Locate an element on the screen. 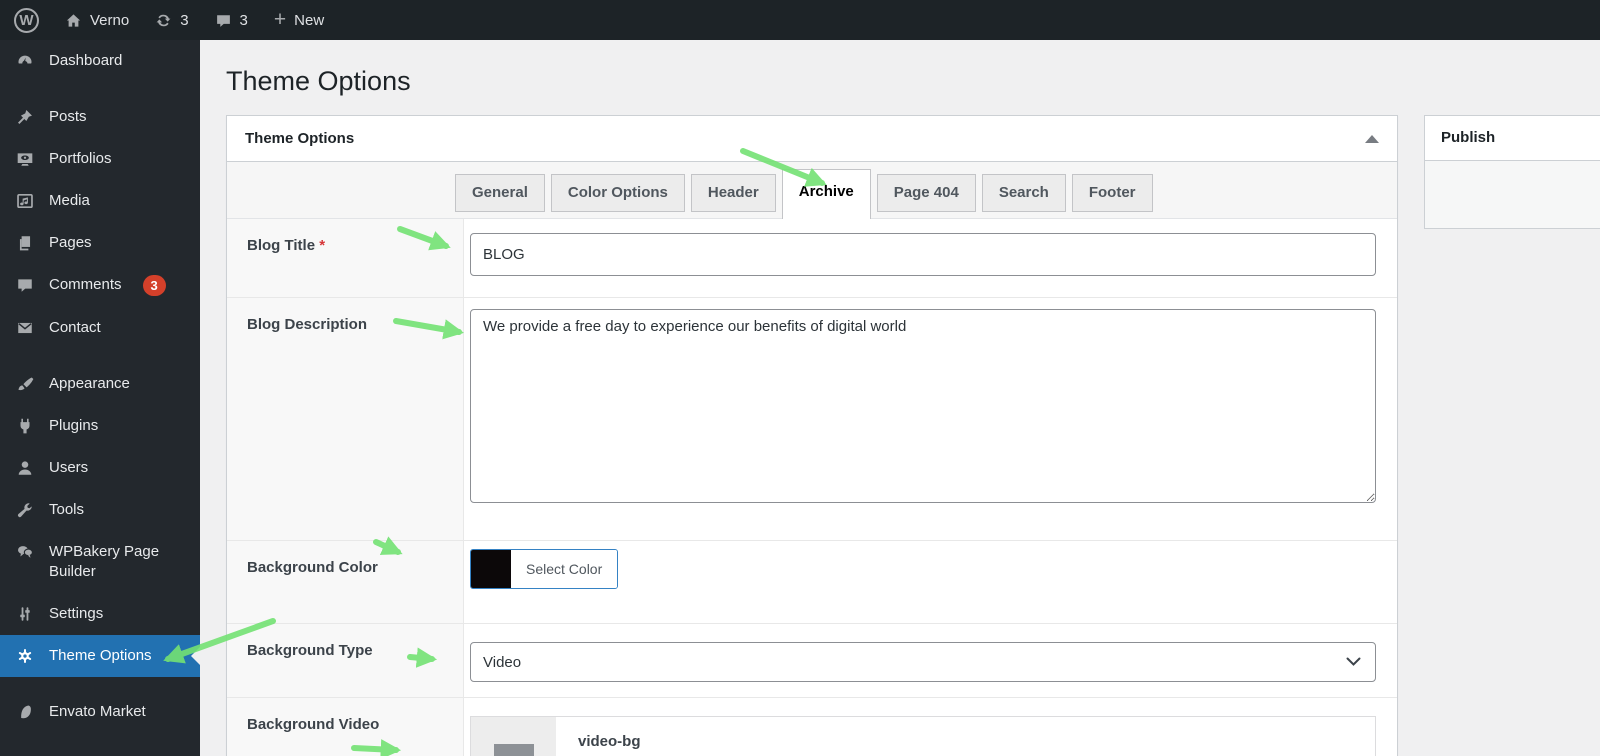 This screenshot has width=1600, height=756. sidebar-item-users: Users is located at coordinates (100, 468).